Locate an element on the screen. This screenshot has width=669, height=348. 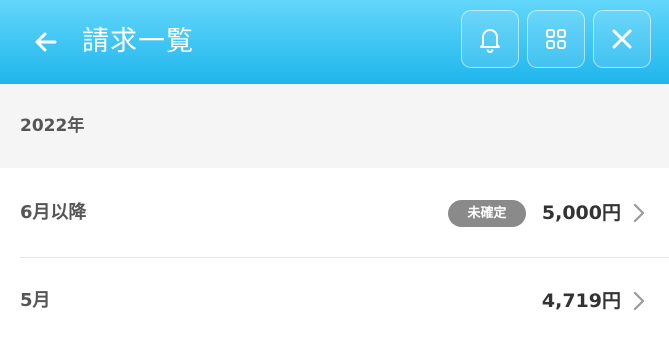
billing-amount: 5,000円 is located at coordinates (581, 213).